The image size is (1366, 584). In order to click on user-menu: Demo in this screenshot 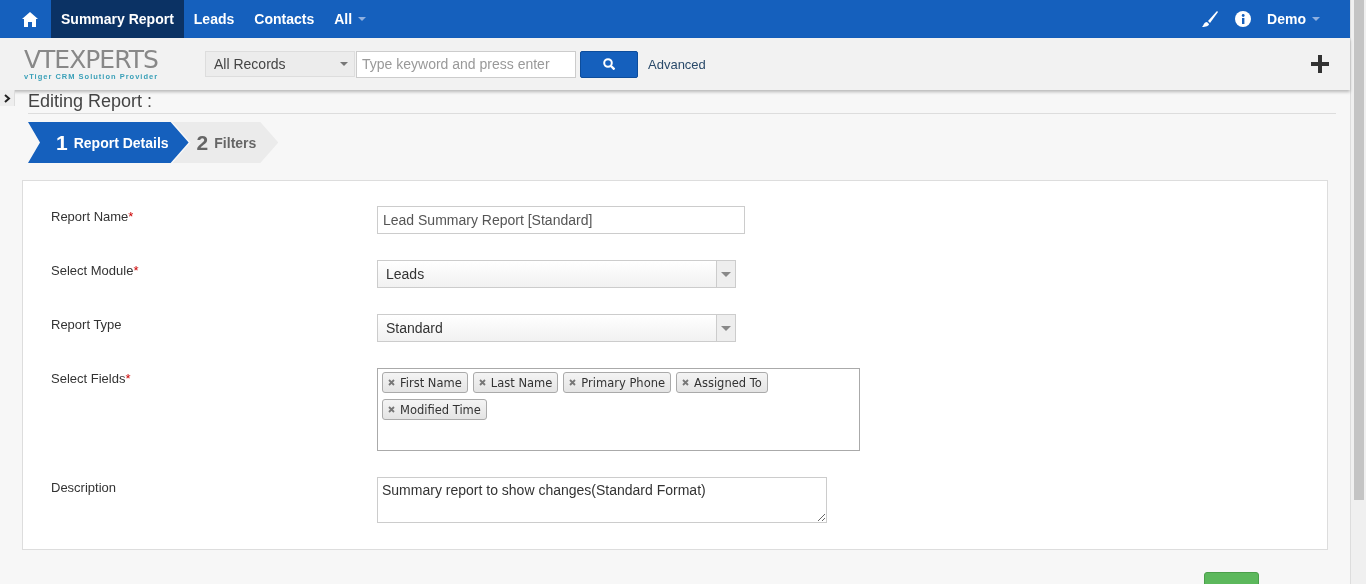, I will do `click(1293, 19)`.